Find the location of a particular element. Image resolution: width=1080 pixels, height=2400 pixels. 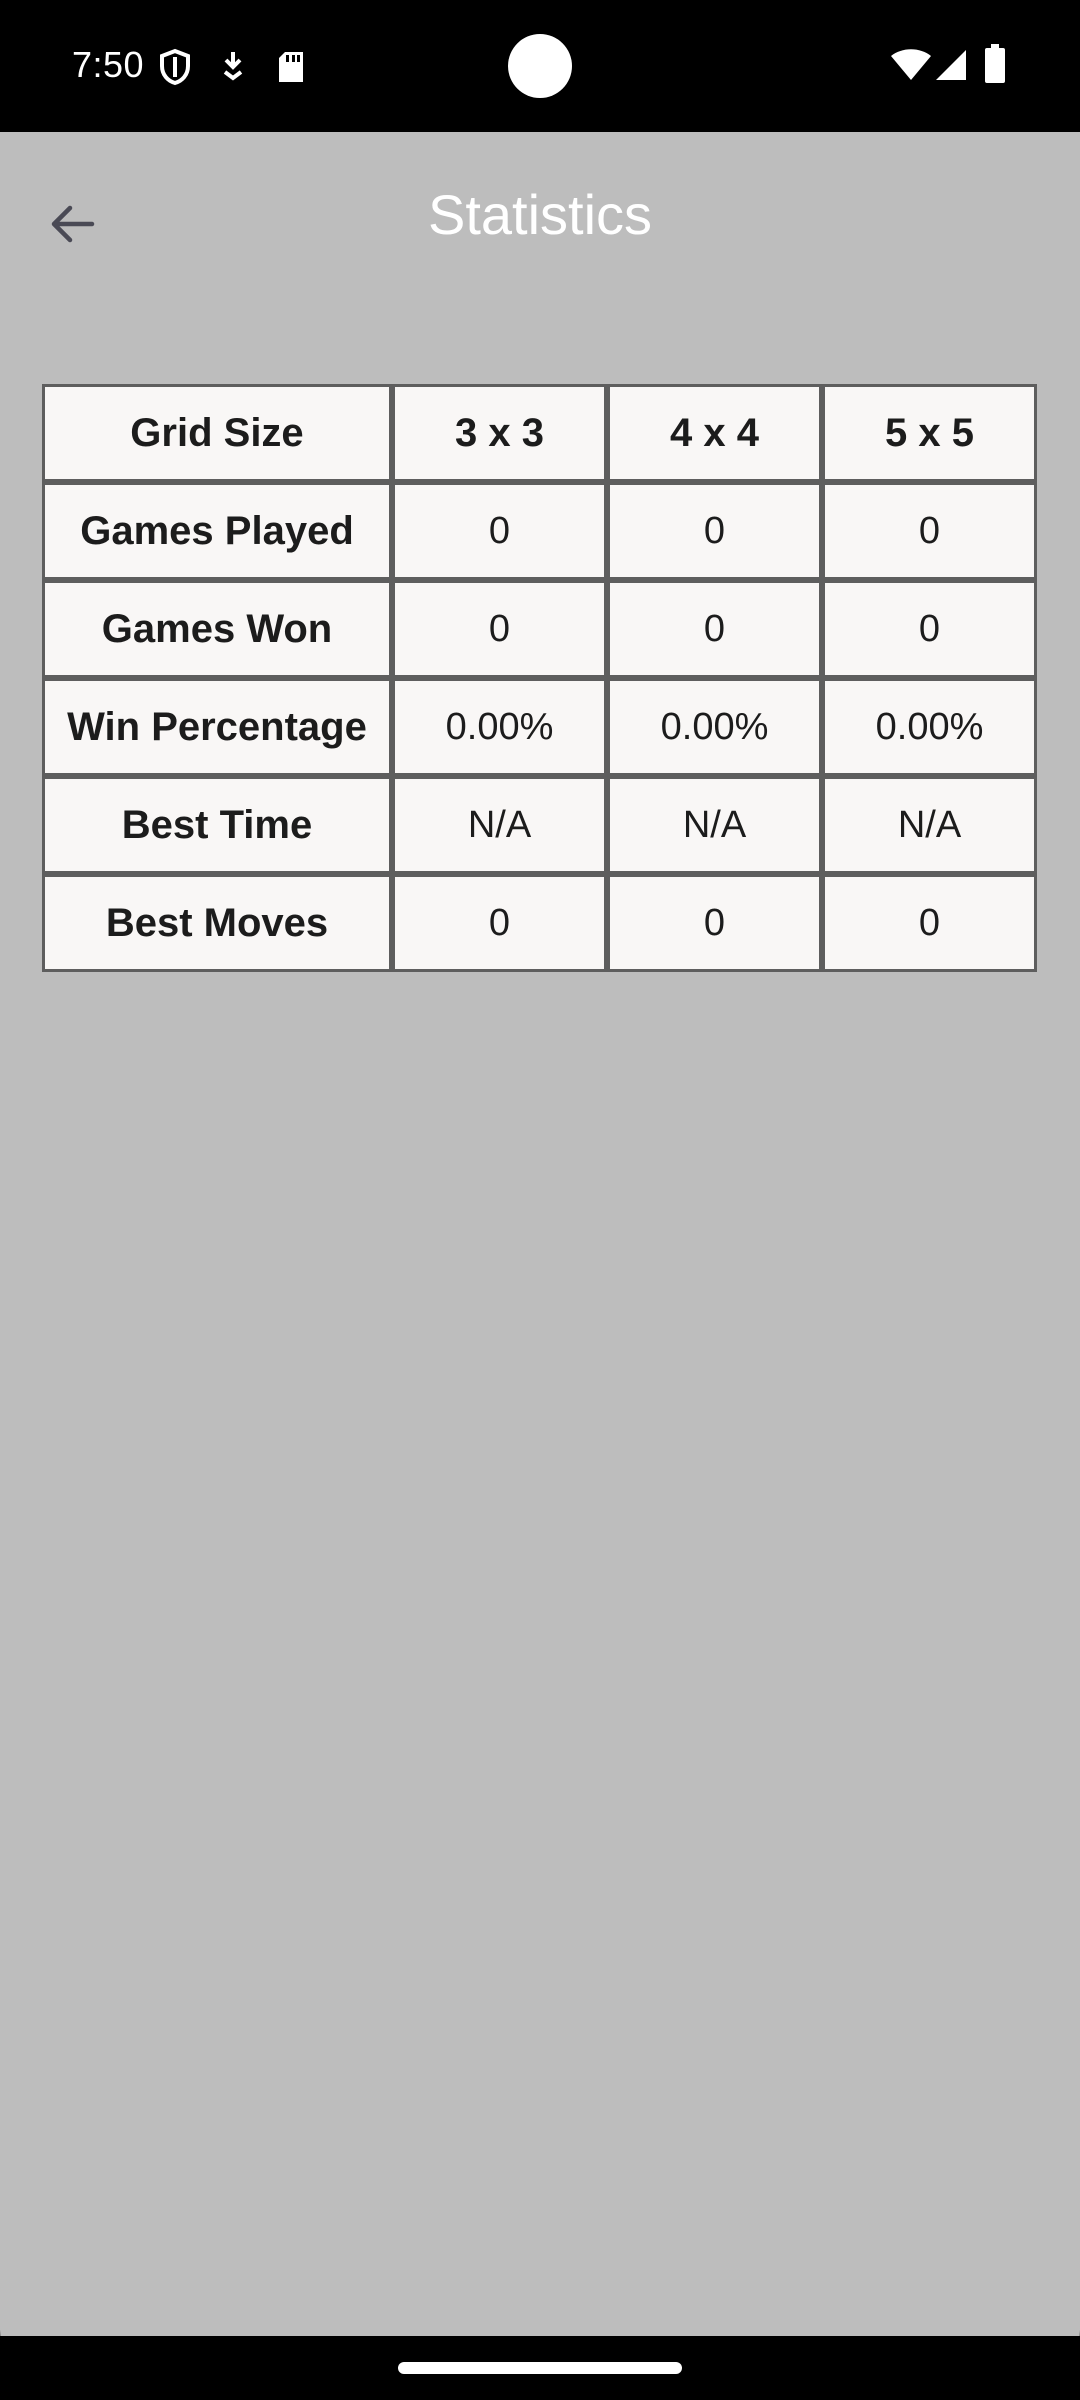

table-row-best-time: Best Time N/A N/A N/A is located at coordinates (539, 825).